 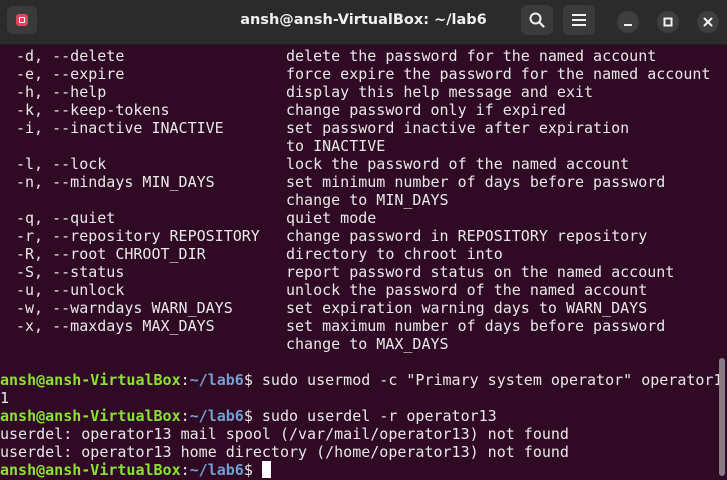 What do you see at coordinates (467, 290) in the screenshot?
I see `option-description: unlock the password of the named account` at bounding box center [467, 290].